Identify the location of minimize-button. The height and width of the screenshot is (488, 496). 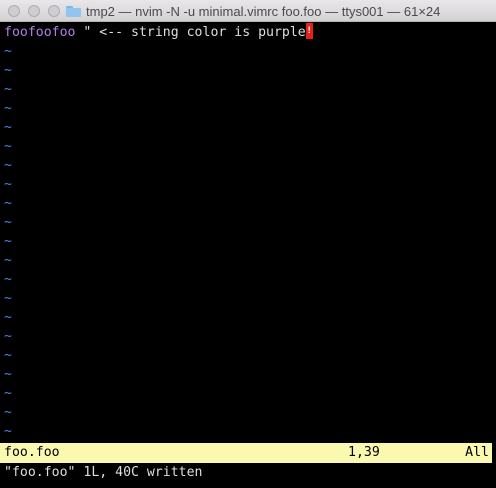
(34, 11).